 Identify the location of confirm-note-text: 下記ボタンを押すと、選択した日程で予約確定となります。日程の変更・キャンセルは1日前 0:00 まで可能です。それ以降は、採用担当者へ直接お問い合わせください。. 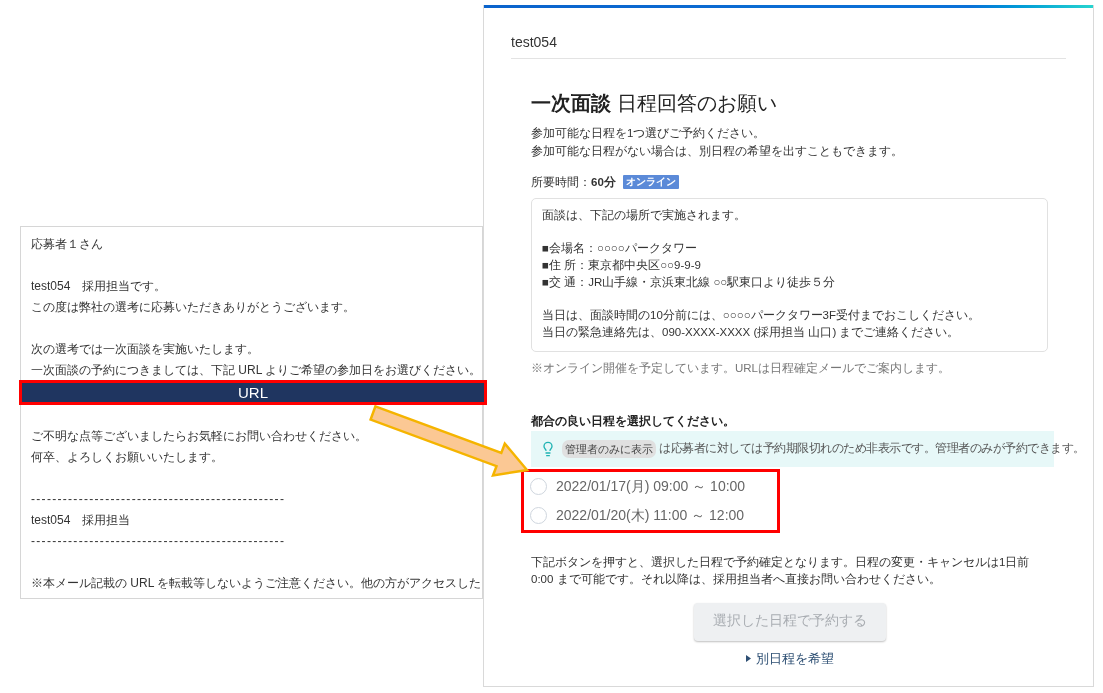
(781, 570).